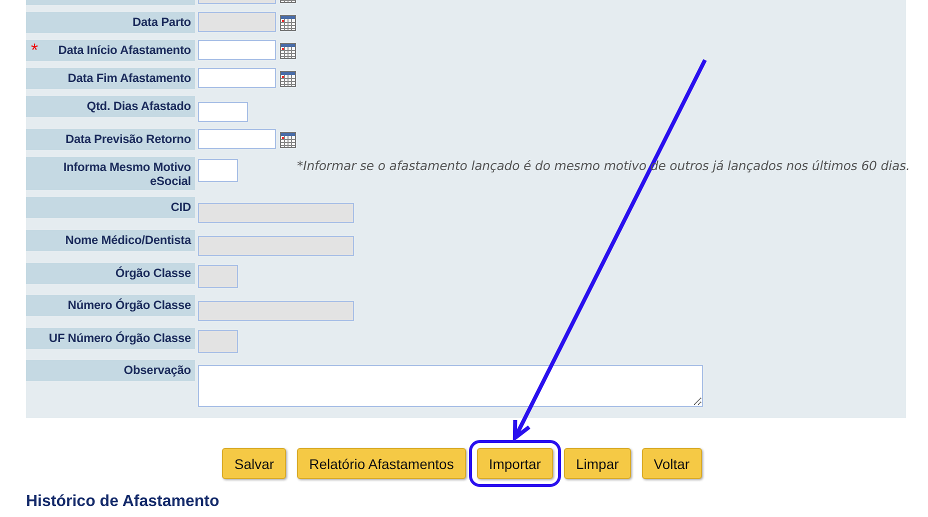  Describe the element at coordinates (110, 305) in the screenshot. I see `field-label: Número Órgão Classe` at that location.